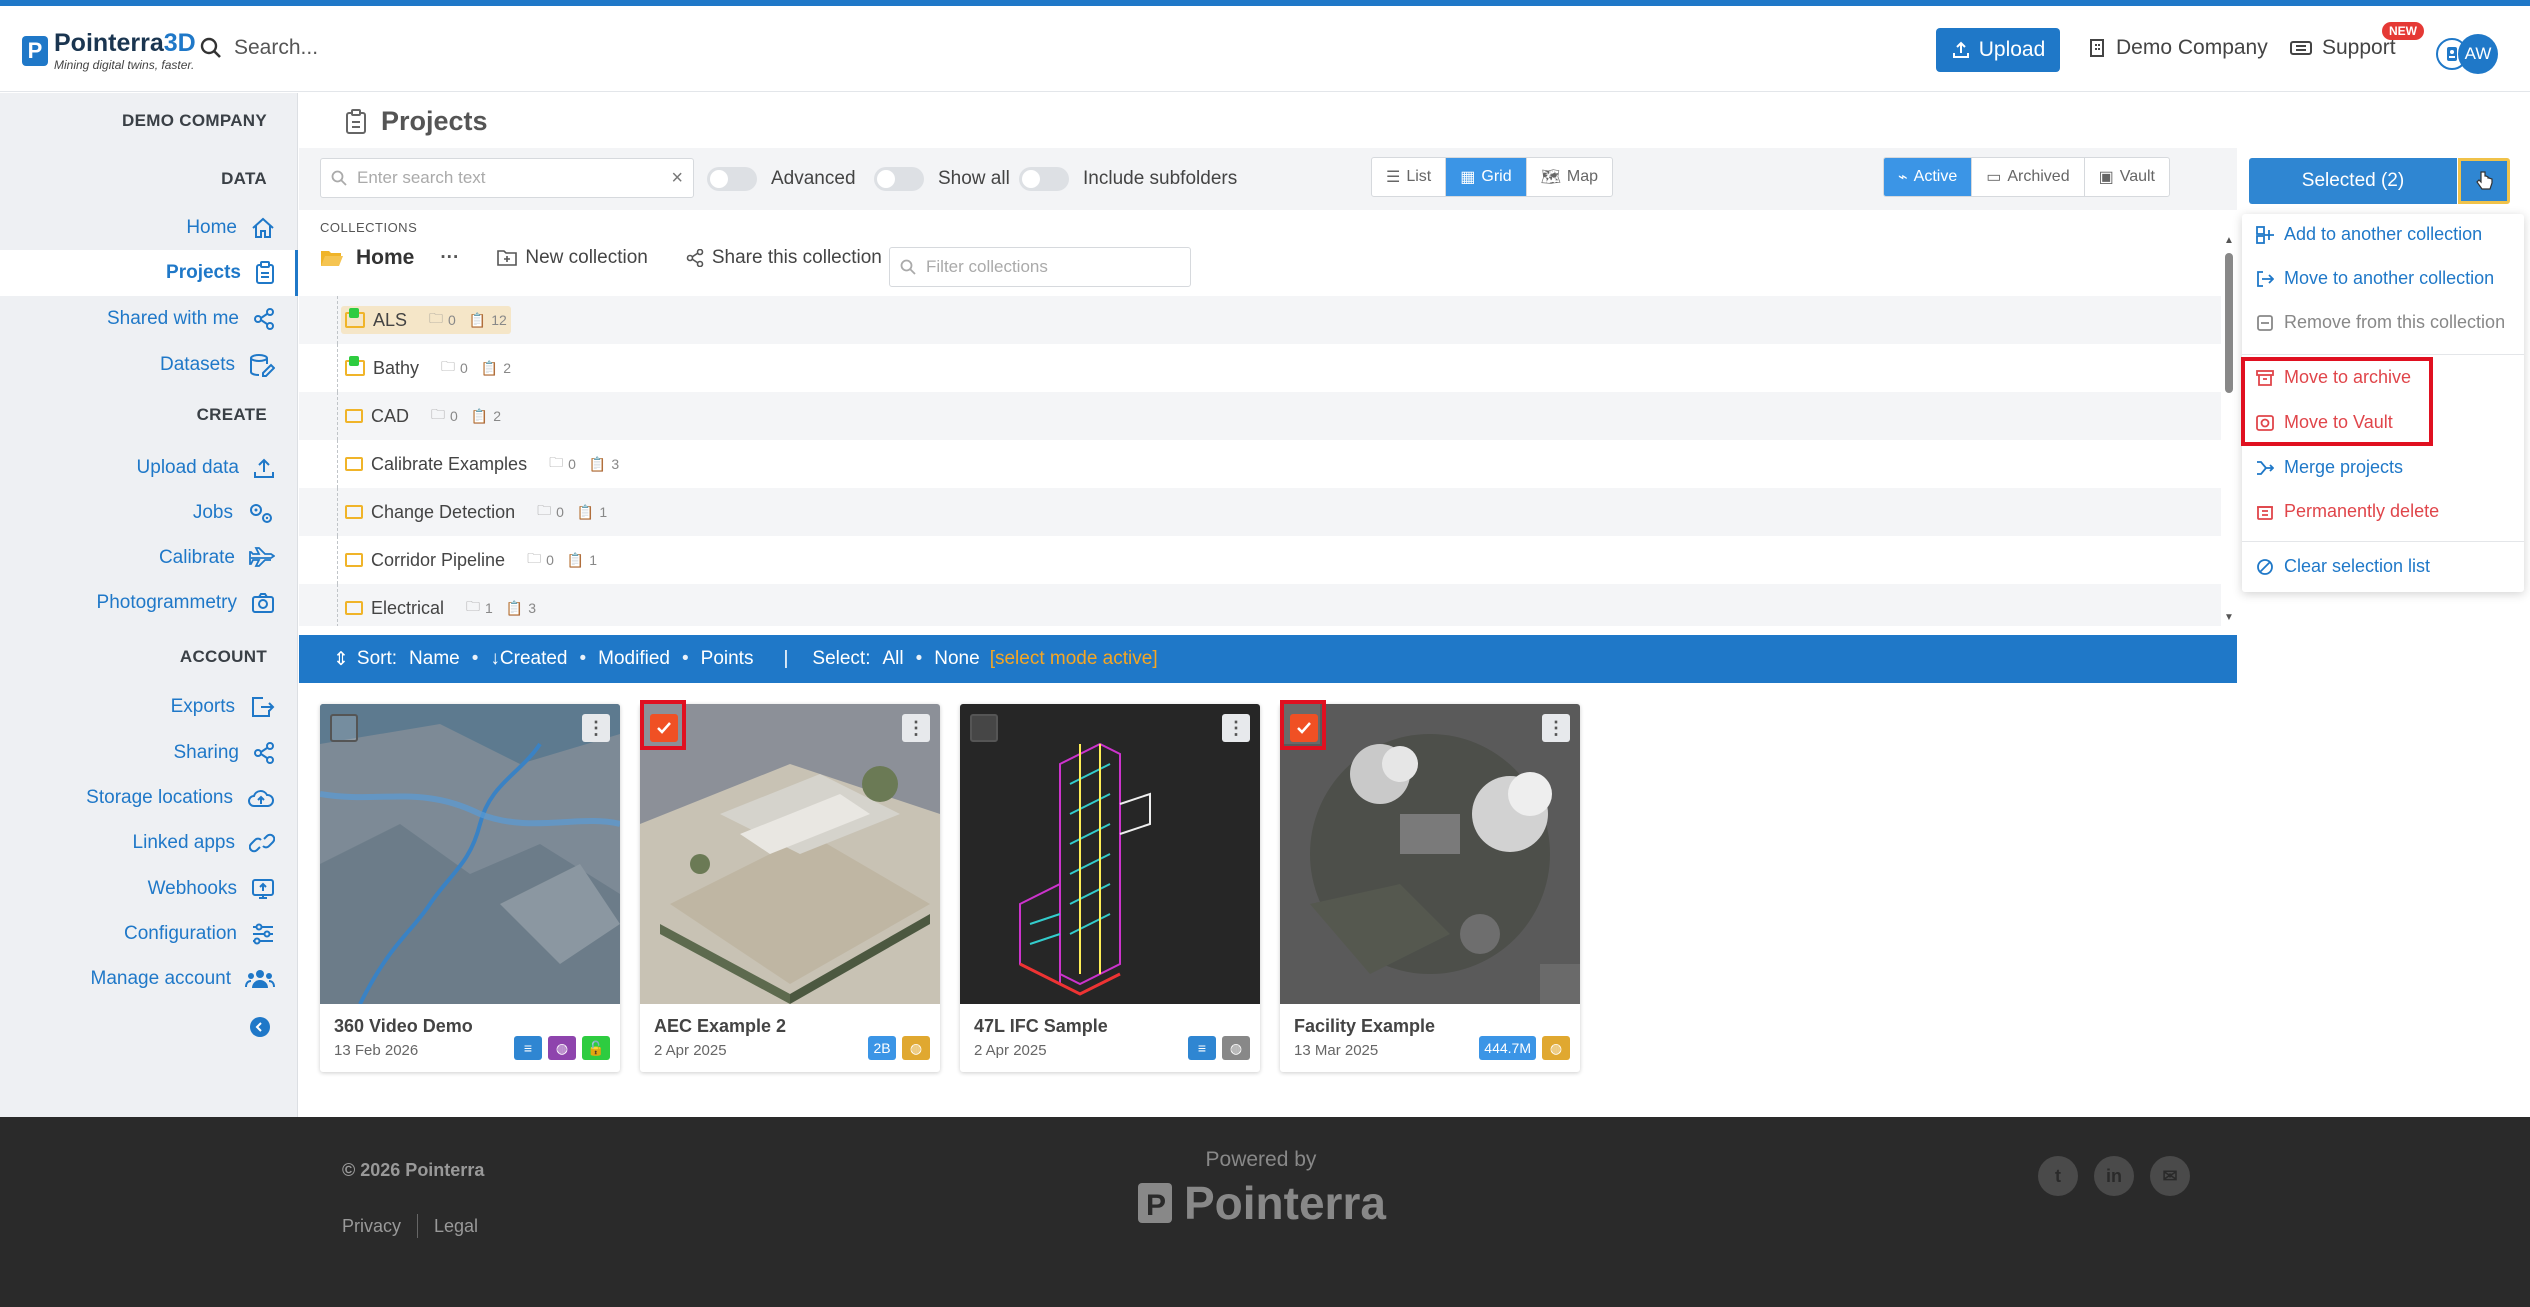  I want to click on clipboard-icon: 📋, so click(585, 511).